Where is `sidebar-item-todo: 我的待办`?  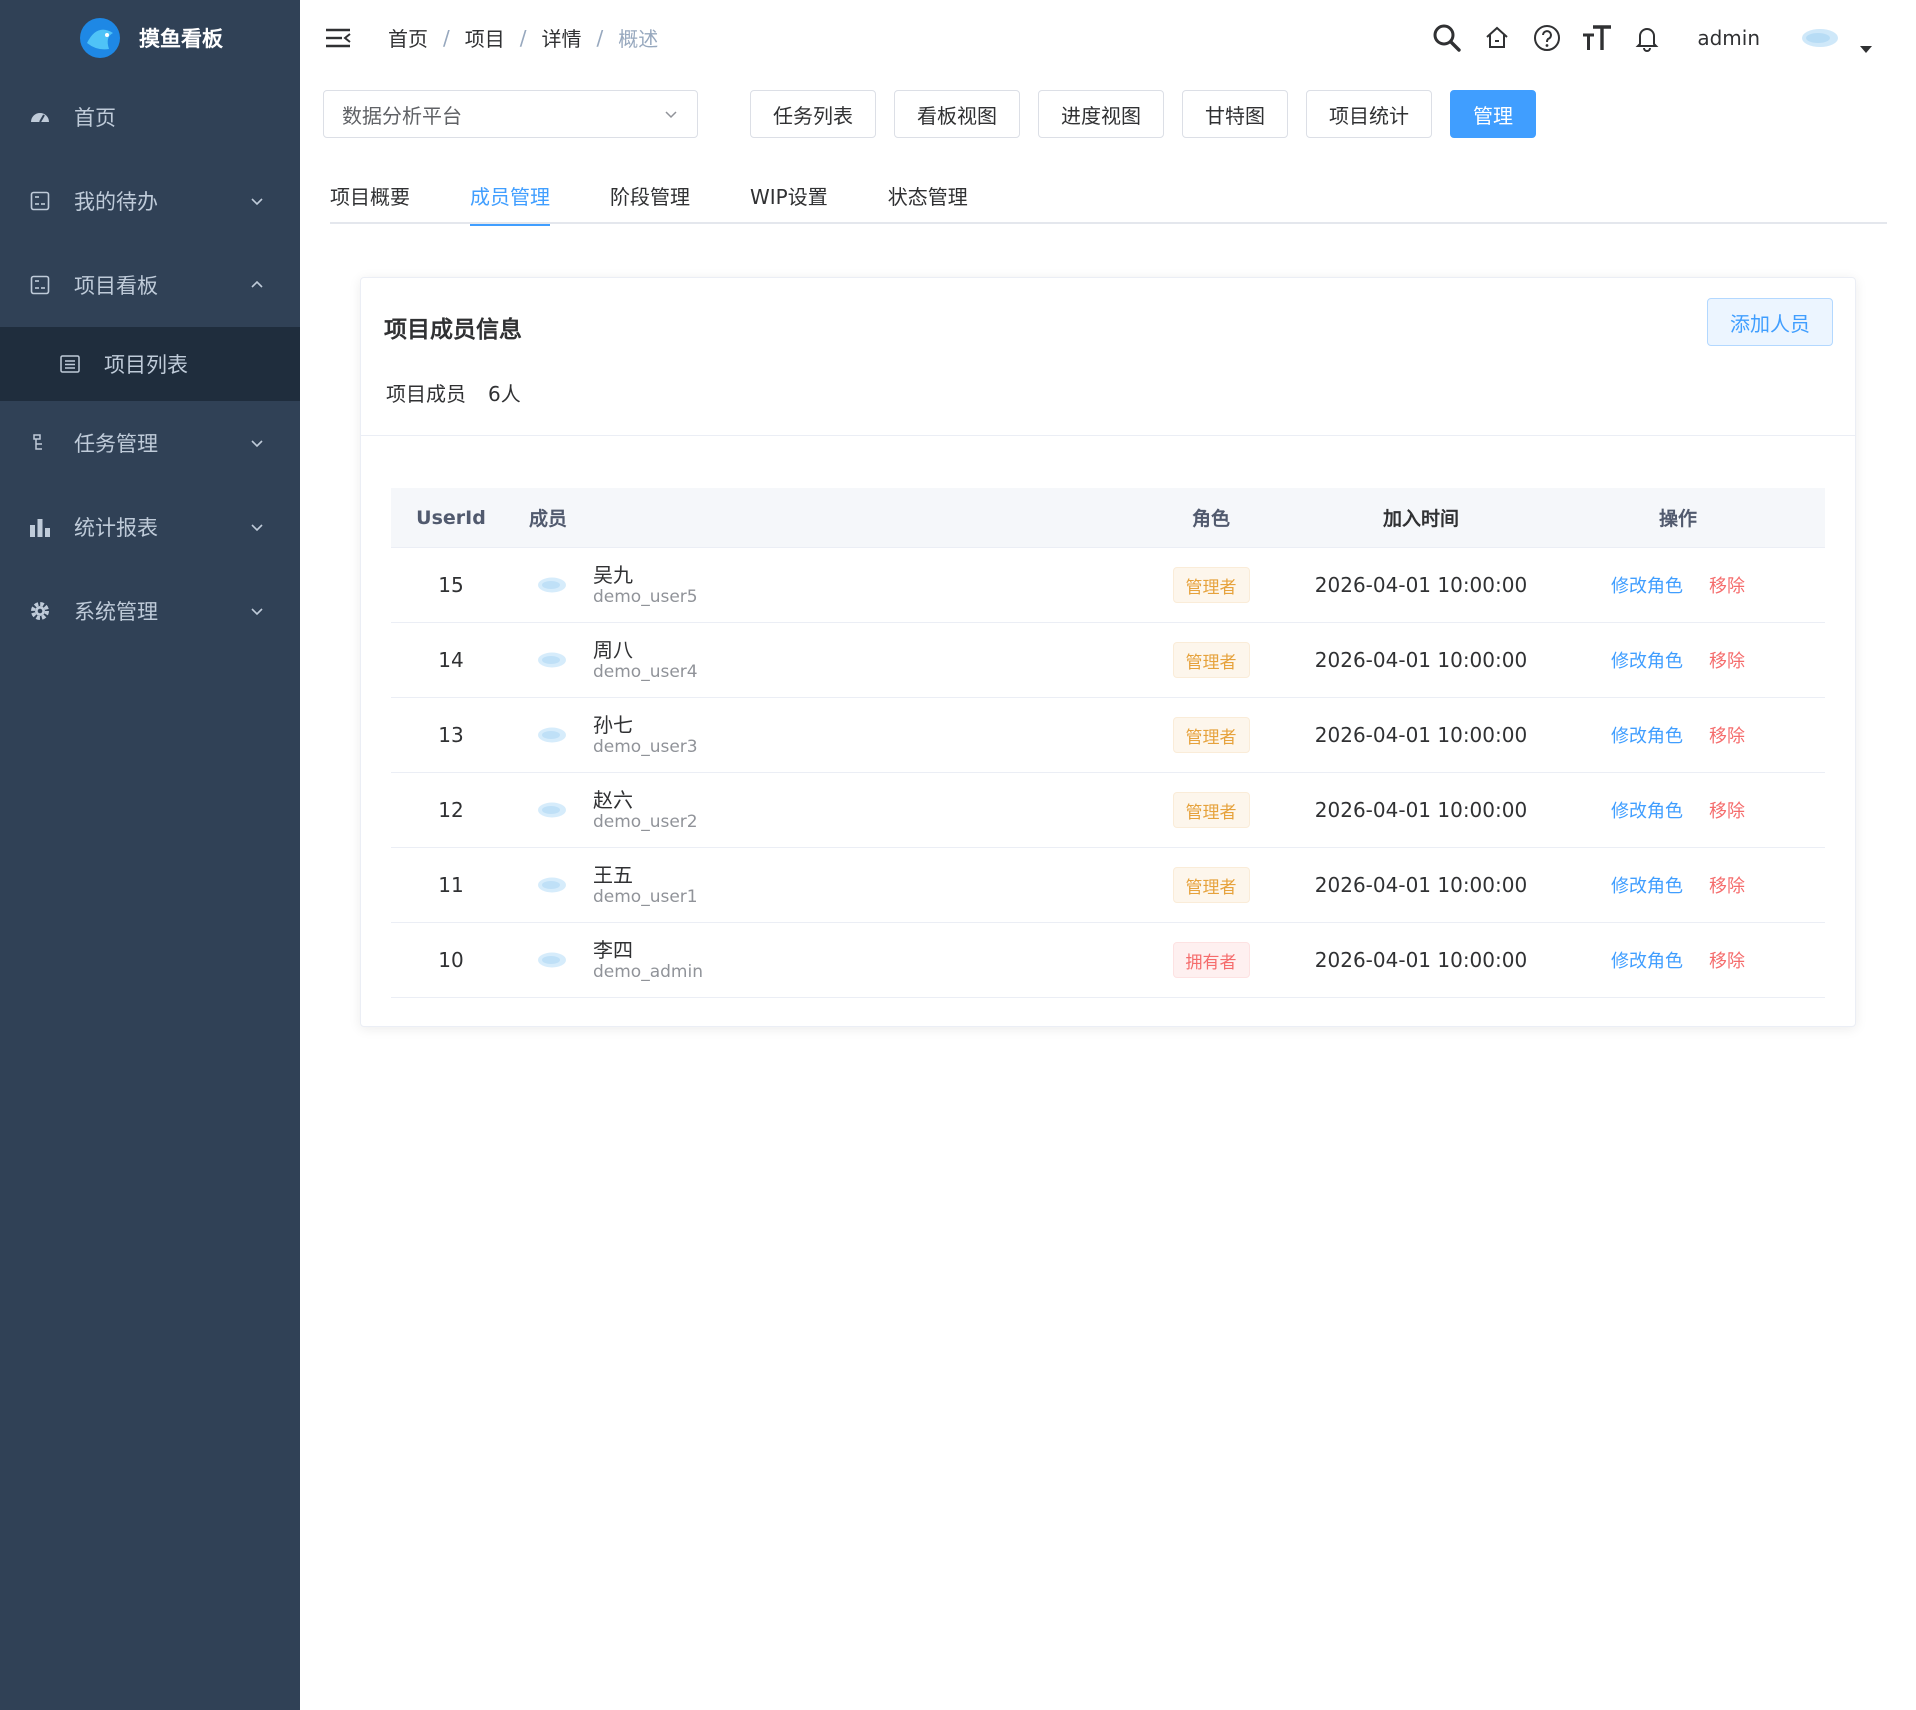 sidebar-item-todo: 我的待办 is located at coordinates (150, 201).